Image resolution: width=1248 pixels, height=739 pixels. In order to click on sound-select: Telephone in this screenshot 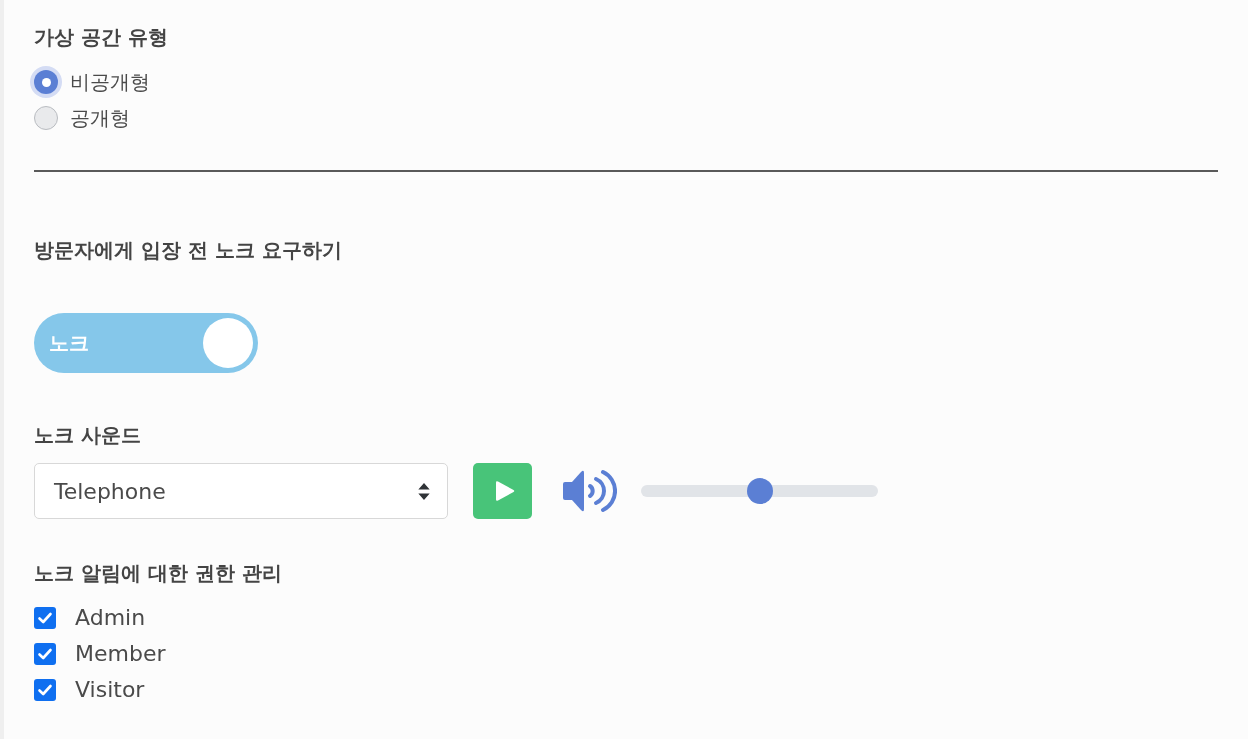, I will do `click(241, 491)`.